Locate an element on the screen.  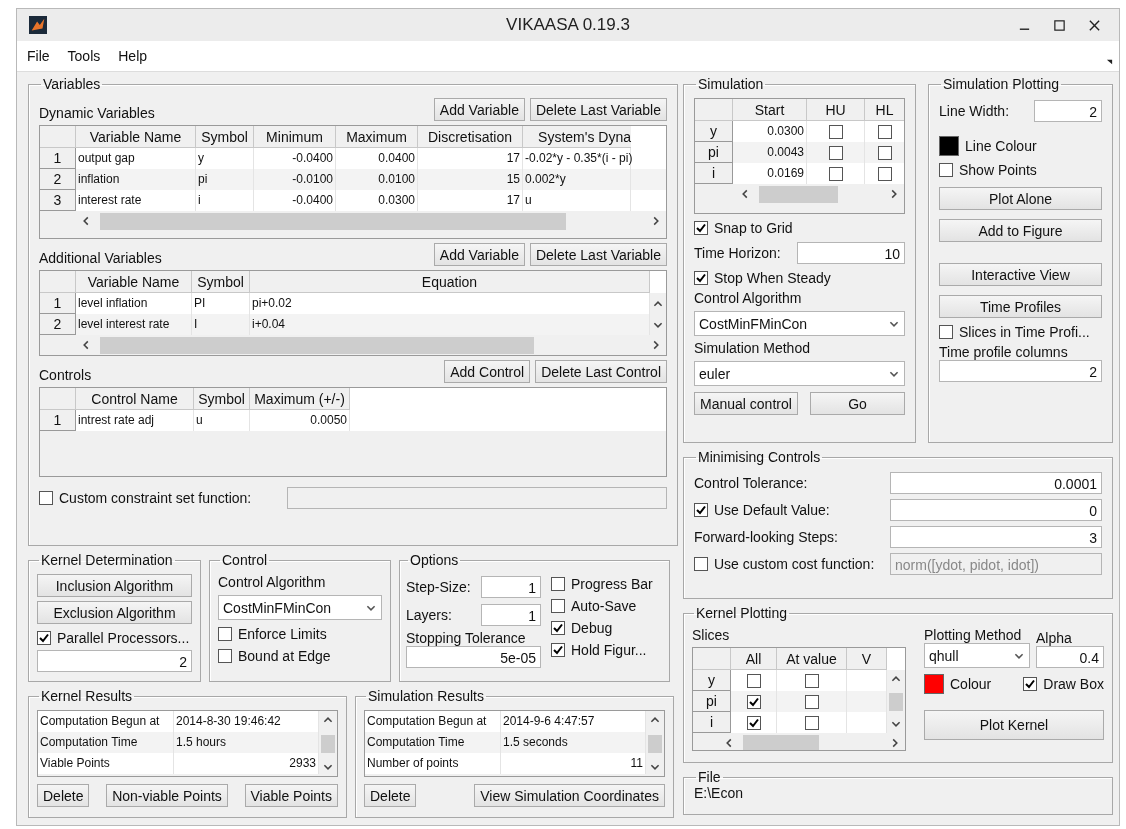
results-button: Viable Points is located at coordinates (291, 795).